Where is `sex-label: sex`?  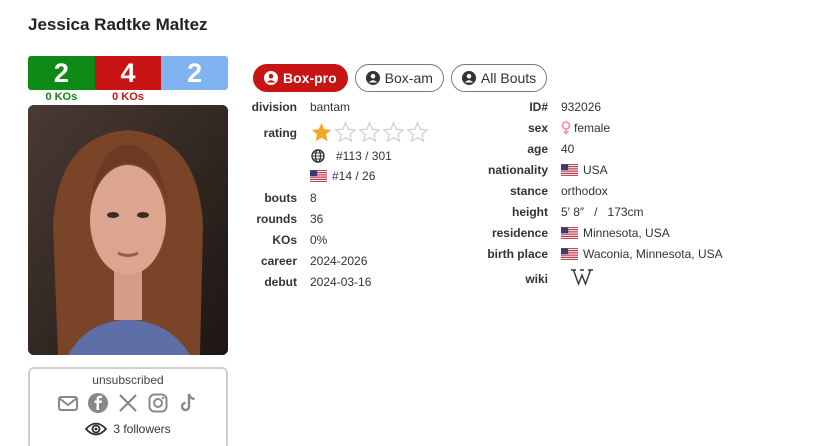
sex-label: sex is located at coordinates (537, 128).